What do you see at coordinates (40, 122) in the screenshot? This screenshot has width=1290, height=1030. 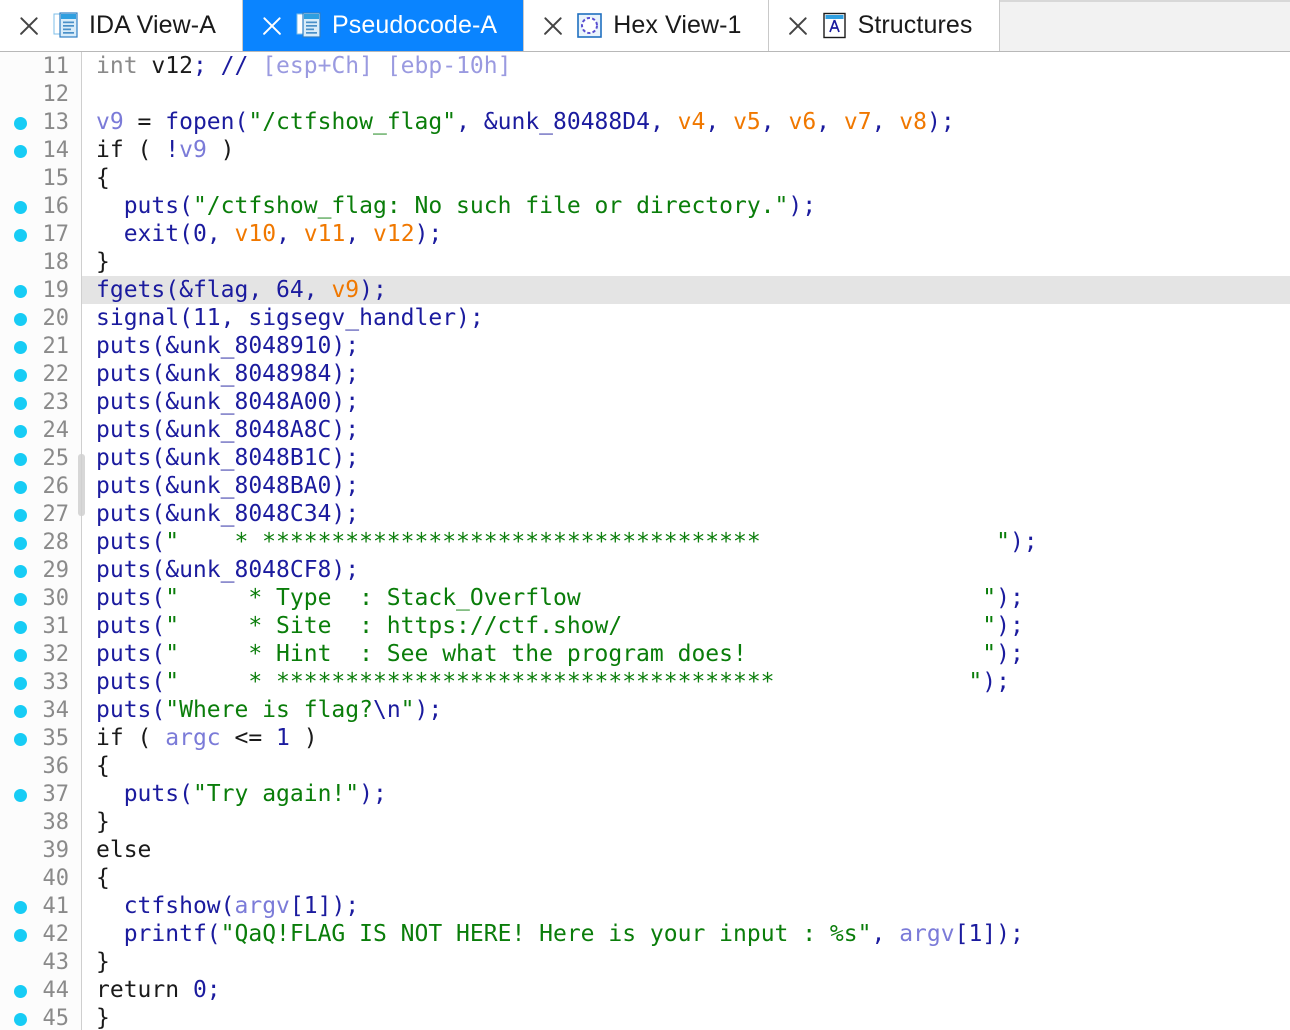 I see `gutter-row: 13` at bounding box center [40, 122].